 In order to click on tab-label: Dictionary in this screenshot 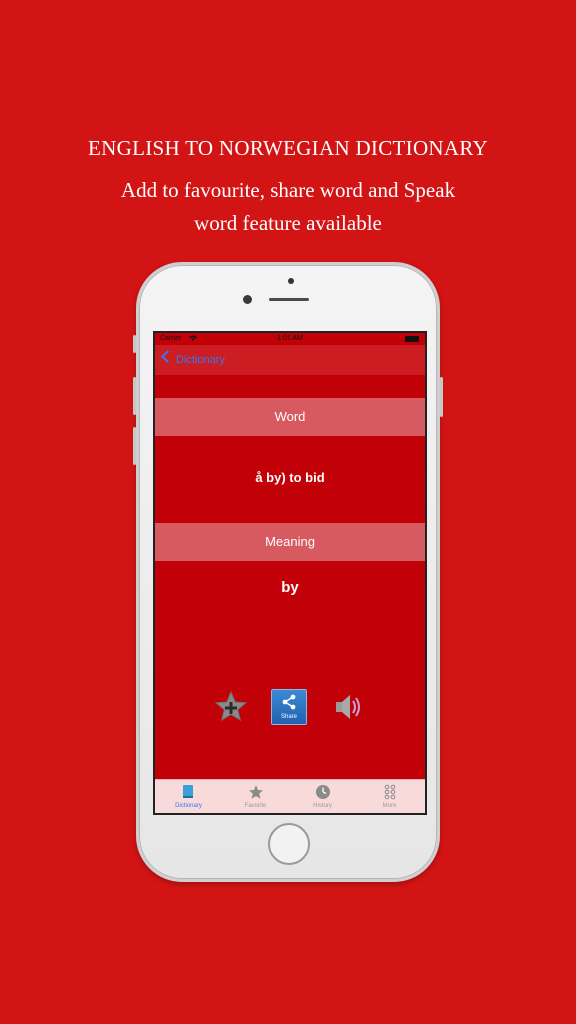, I will do `click(188, 806)`.